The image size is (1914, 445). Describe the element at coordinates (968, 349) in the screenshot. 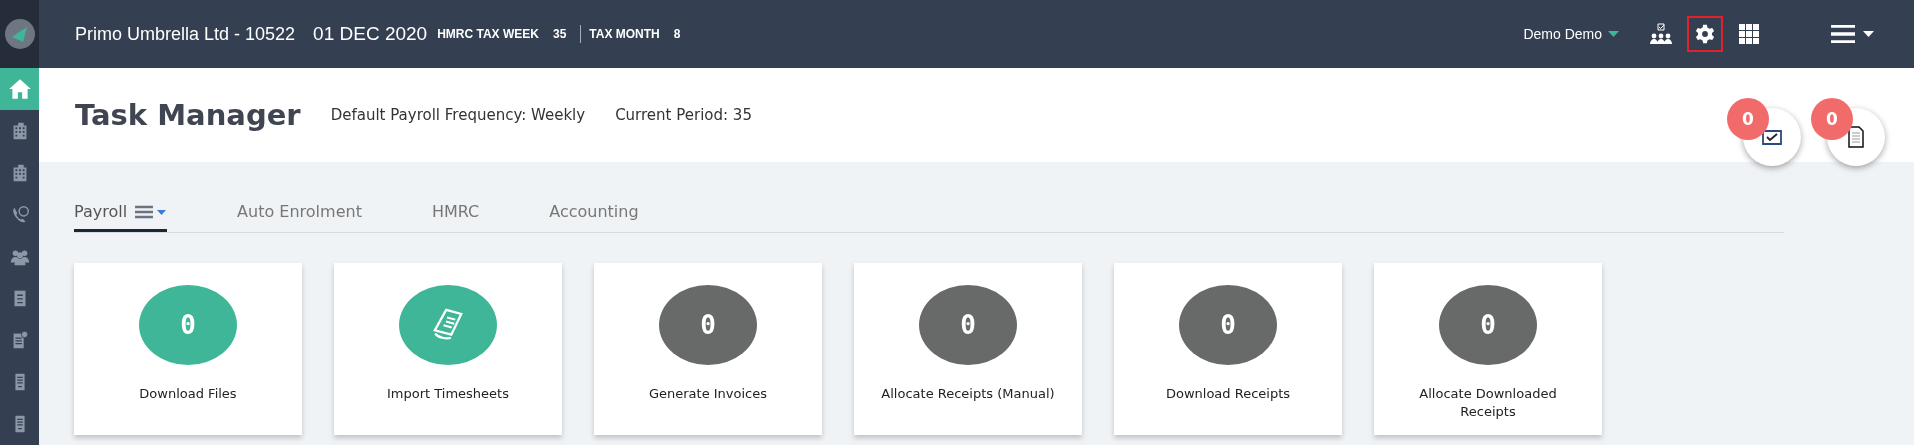

I see `task-card: 0 Allocate Receipts (Manual)` at that location.